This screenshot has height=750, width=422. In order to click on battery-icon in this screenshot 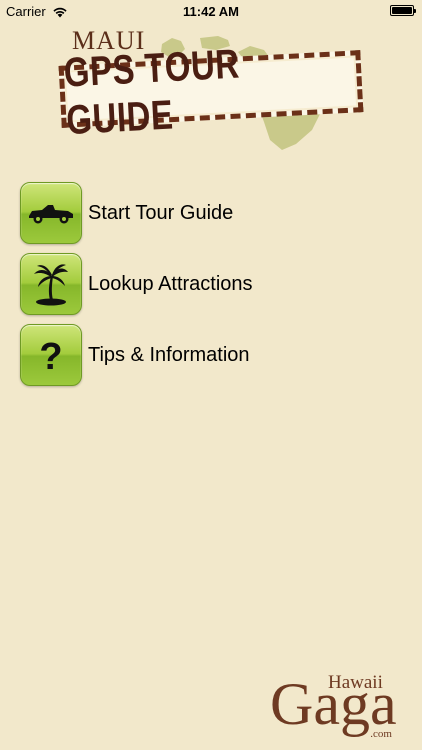, I will do `click(403, 10)`.